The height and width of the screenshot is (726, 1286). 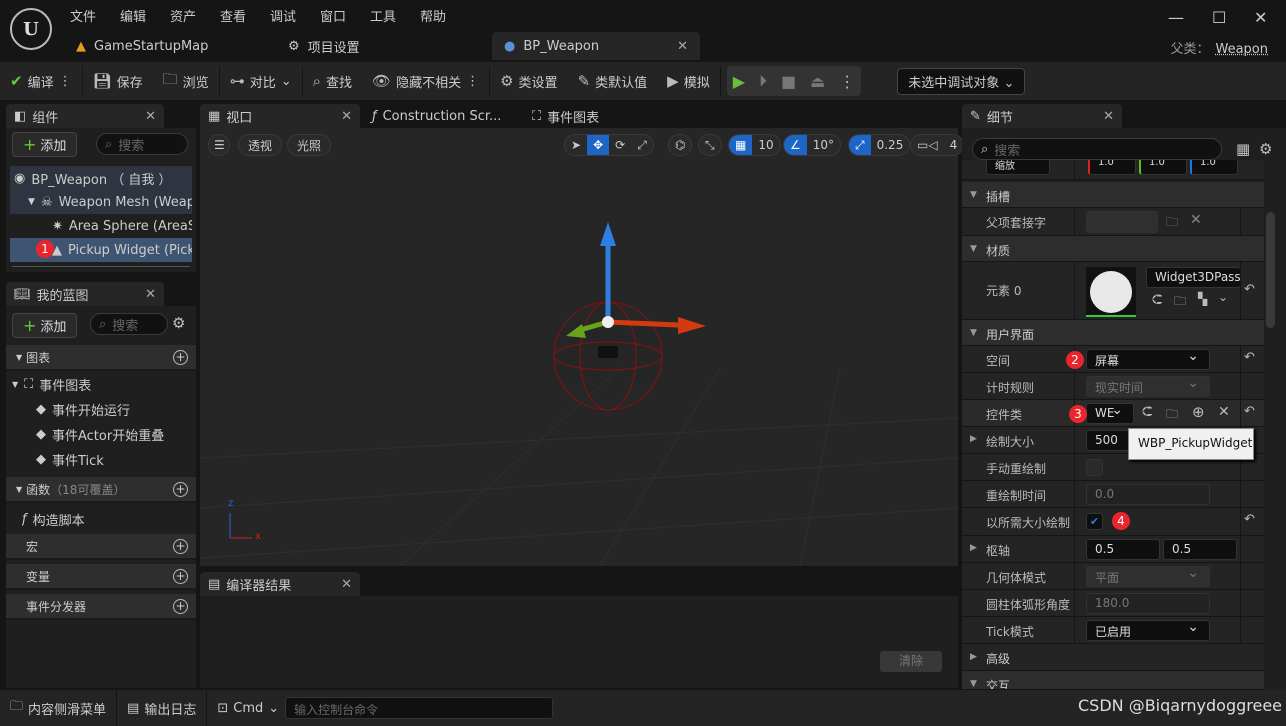 I want to click on section-macros: 宏 +, so click(x=101, y=547).